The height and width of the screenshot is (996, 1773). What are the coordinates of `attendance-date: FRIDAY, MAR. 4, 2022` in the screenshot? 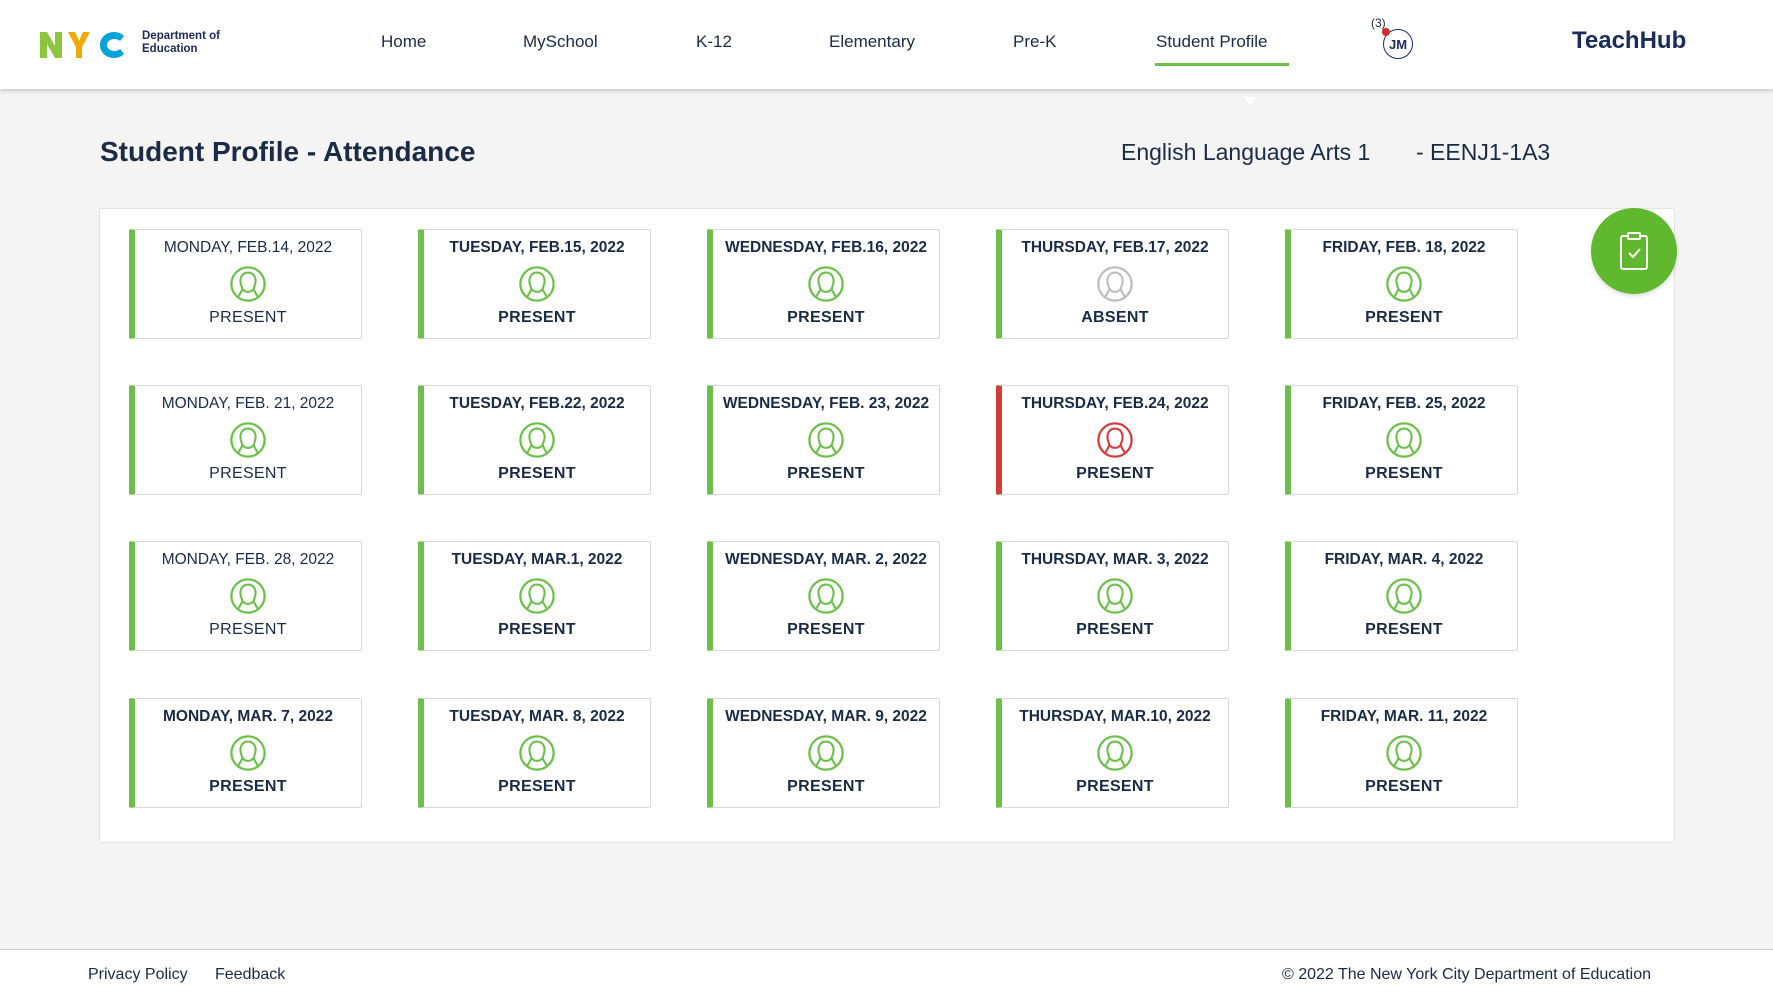 It's located at (1404, 559).